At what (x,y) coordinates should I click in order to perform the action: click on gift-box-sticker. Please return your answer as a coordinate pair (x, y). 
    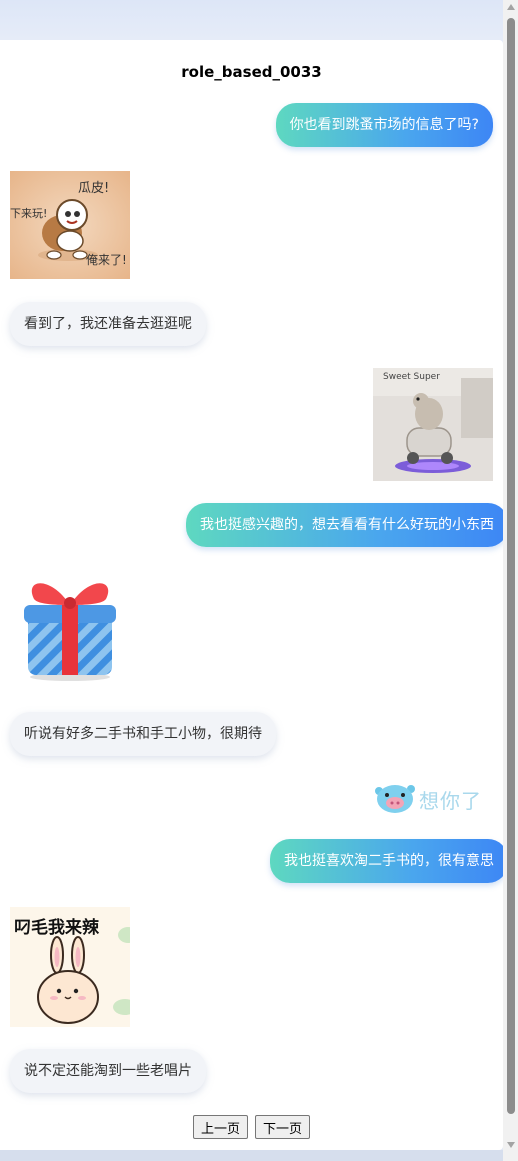
    Looking at the image, I should click on (70, 628).